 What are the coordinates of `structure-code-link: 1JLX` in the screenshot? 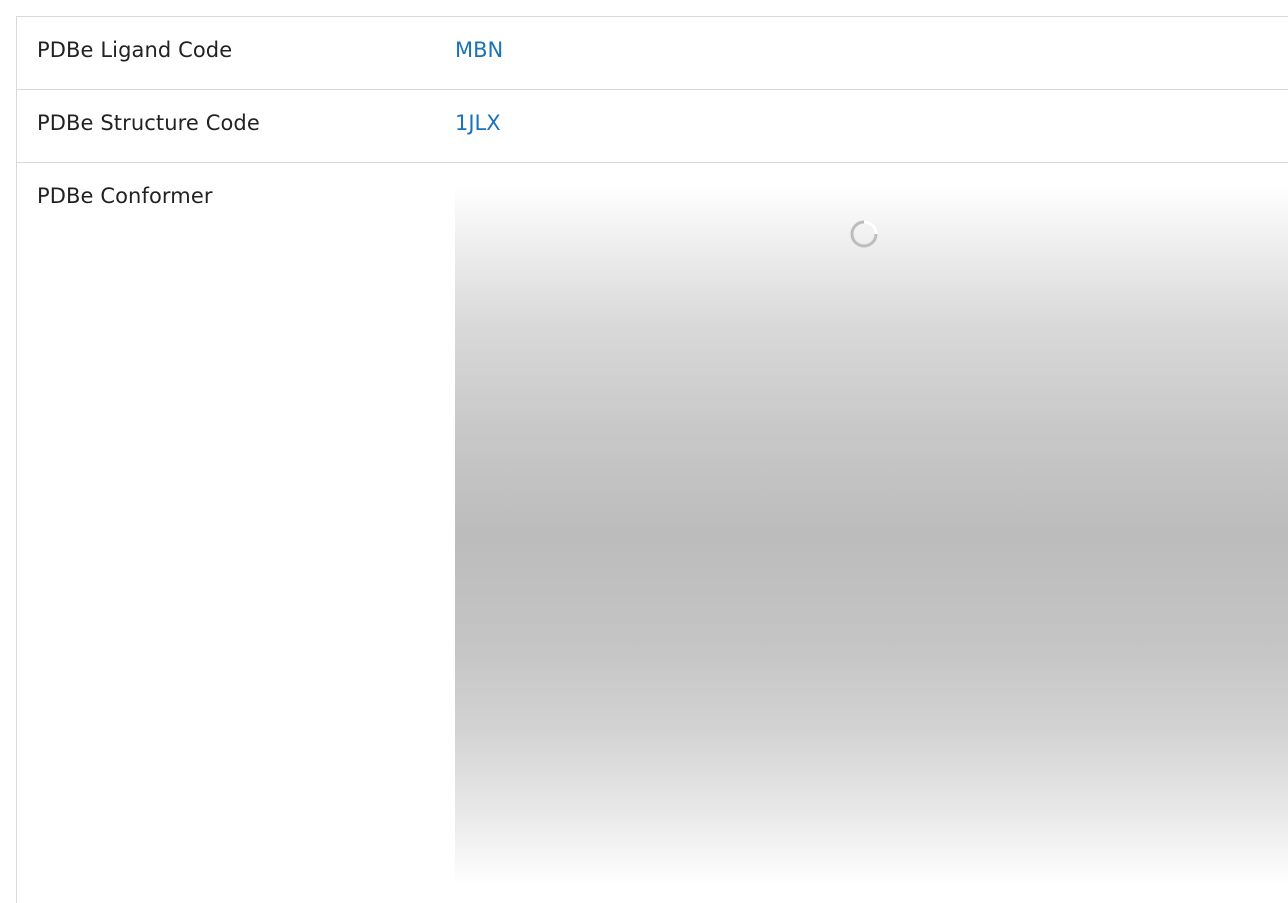 It's located at (478, 123).